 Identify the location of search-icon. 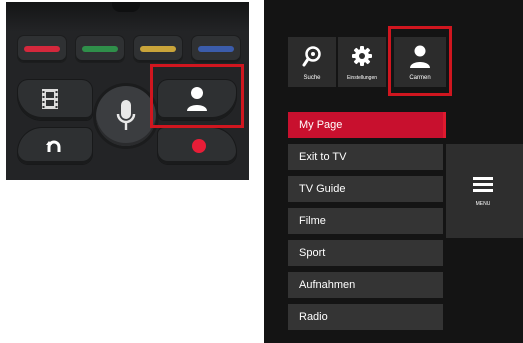
(311, 56).